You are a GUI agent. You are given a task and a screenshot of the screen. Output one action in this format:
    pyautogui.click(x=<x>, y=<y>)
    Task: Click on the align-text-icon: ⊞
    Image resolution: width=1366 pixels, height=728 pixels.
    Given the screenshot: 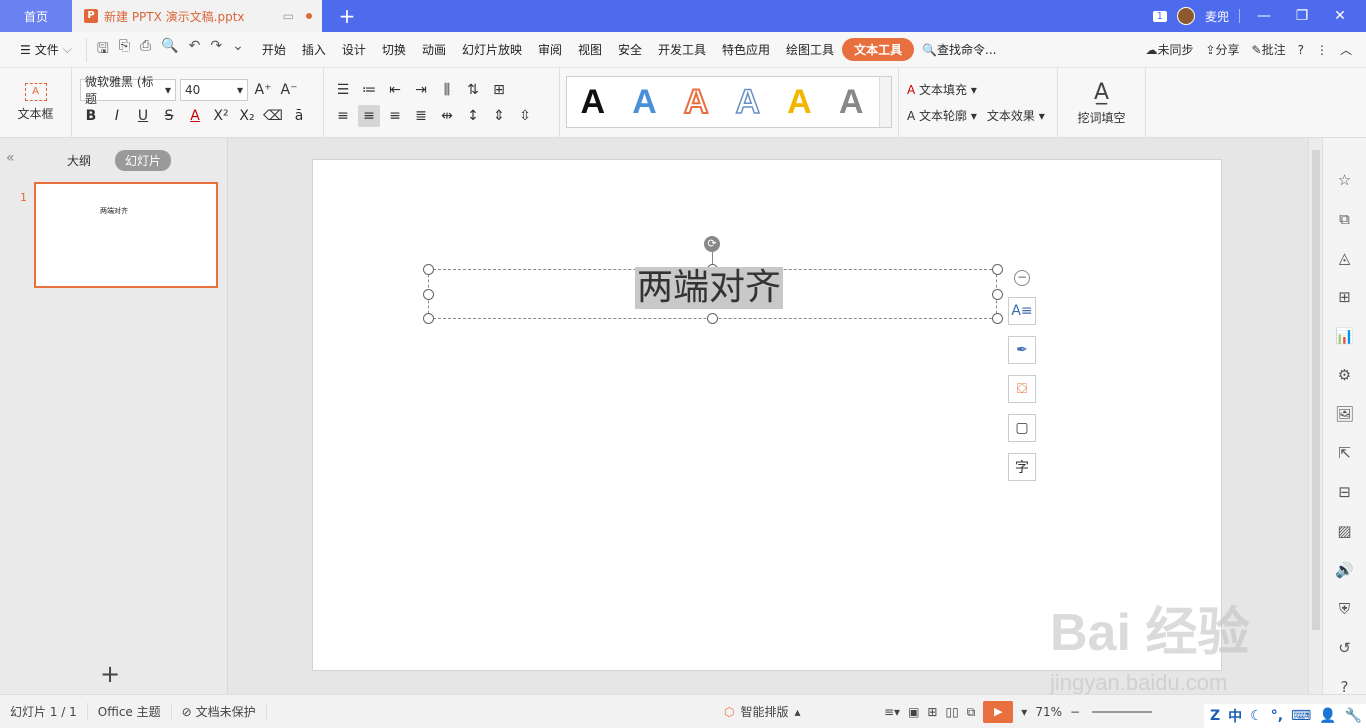 What is the action you would take?
    pyautogui.click(x=499, y=90)
    